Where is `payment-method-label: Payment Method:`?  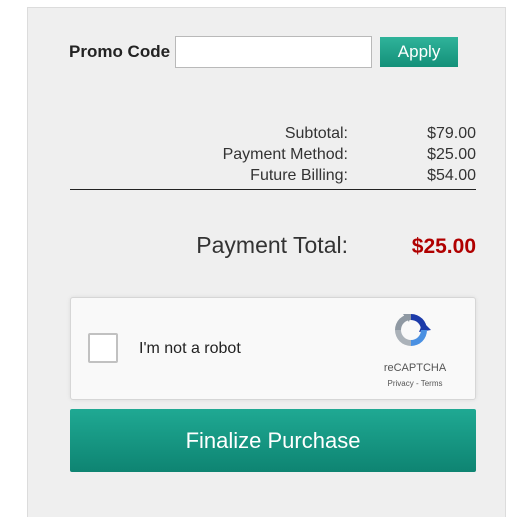
payment-method-label: Payment Method: is located at coordinates (285, 154).